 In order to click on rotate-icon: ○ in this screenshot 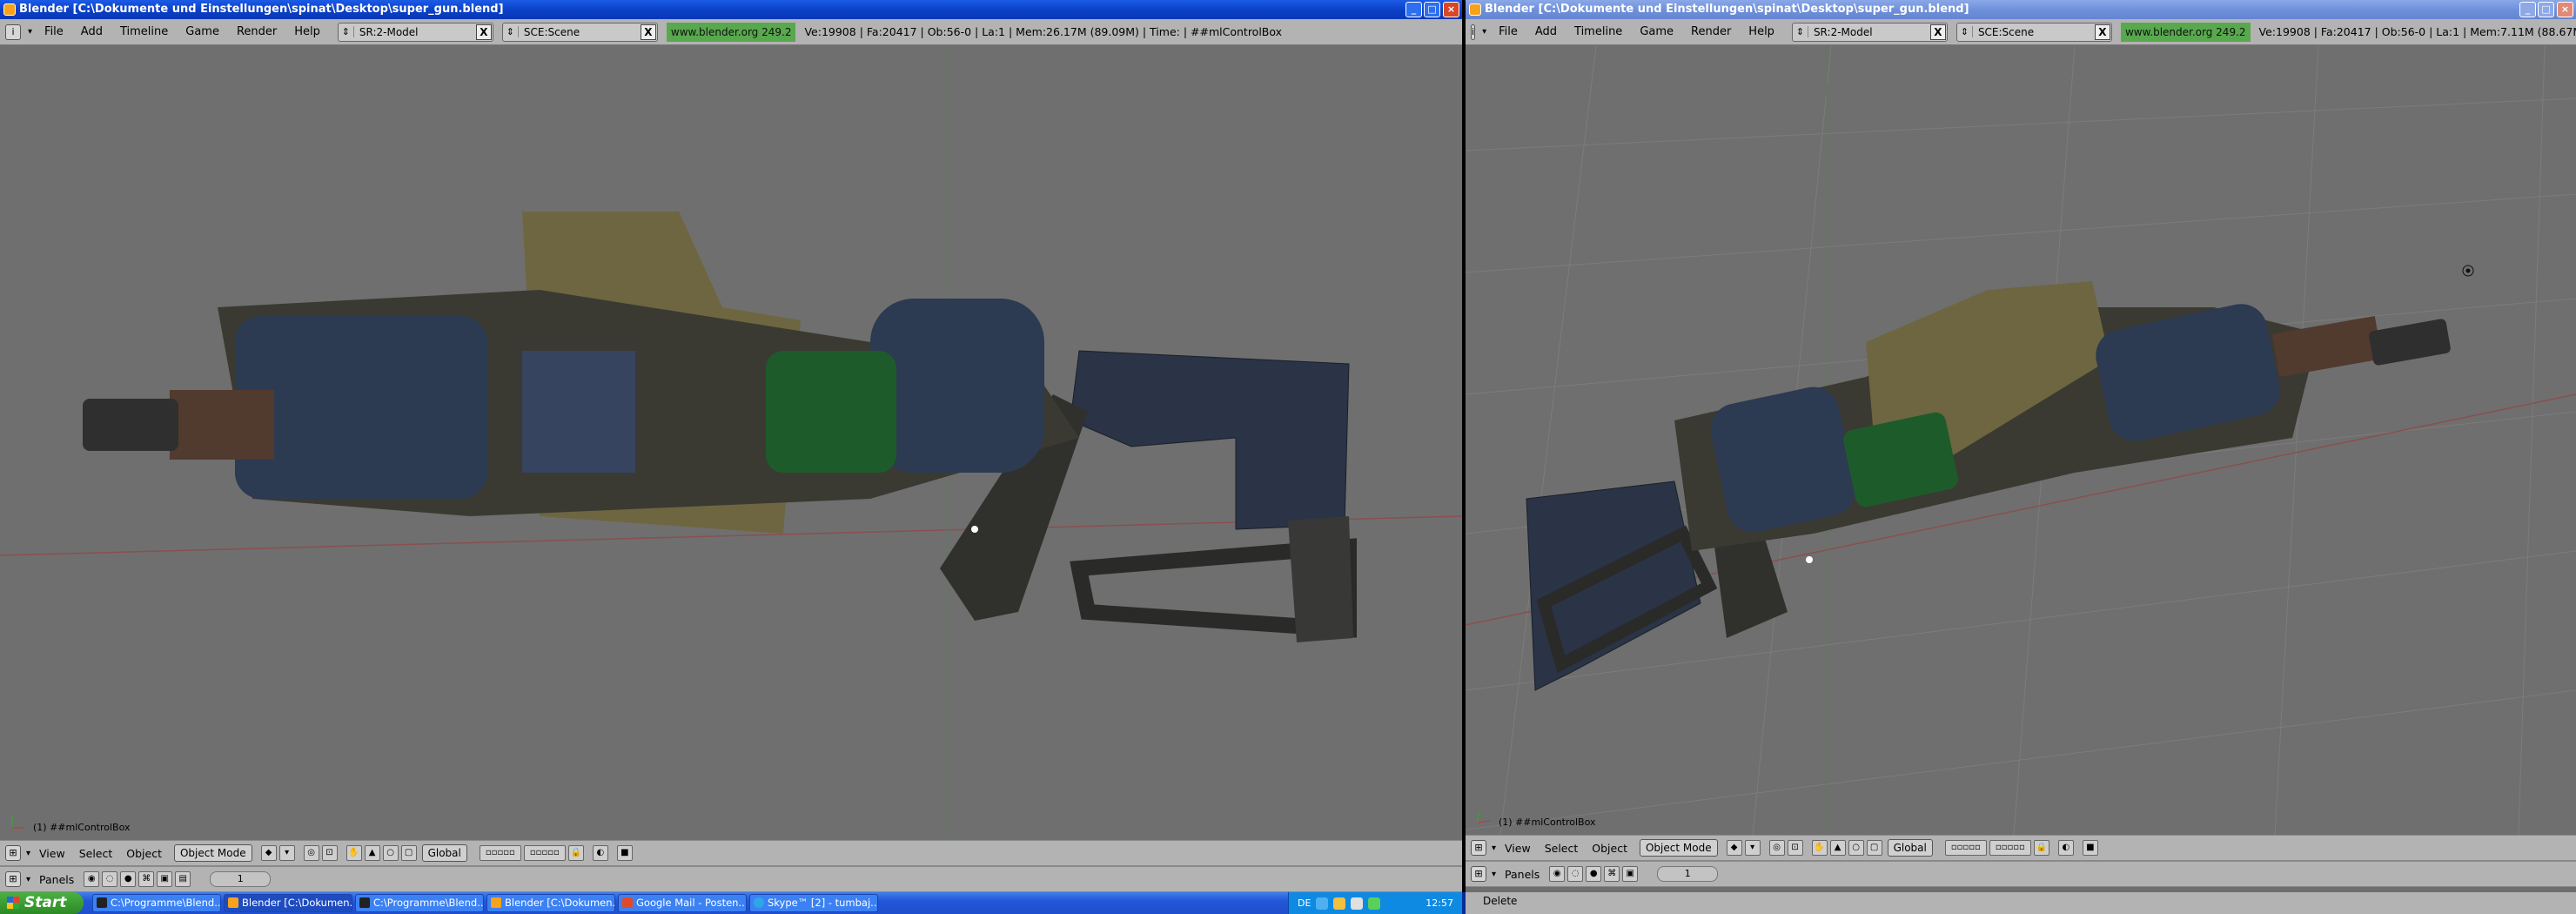, I will do `click(390, 853)`.